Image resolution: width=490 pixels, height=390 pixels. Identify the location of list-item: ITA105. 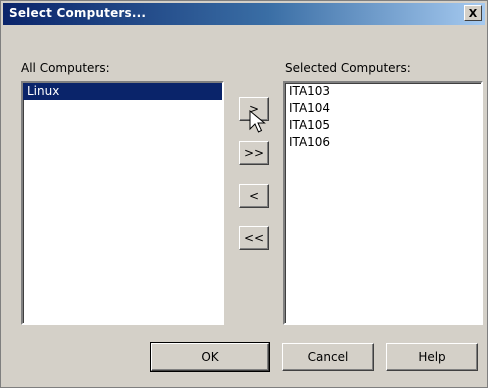
(383, 125).